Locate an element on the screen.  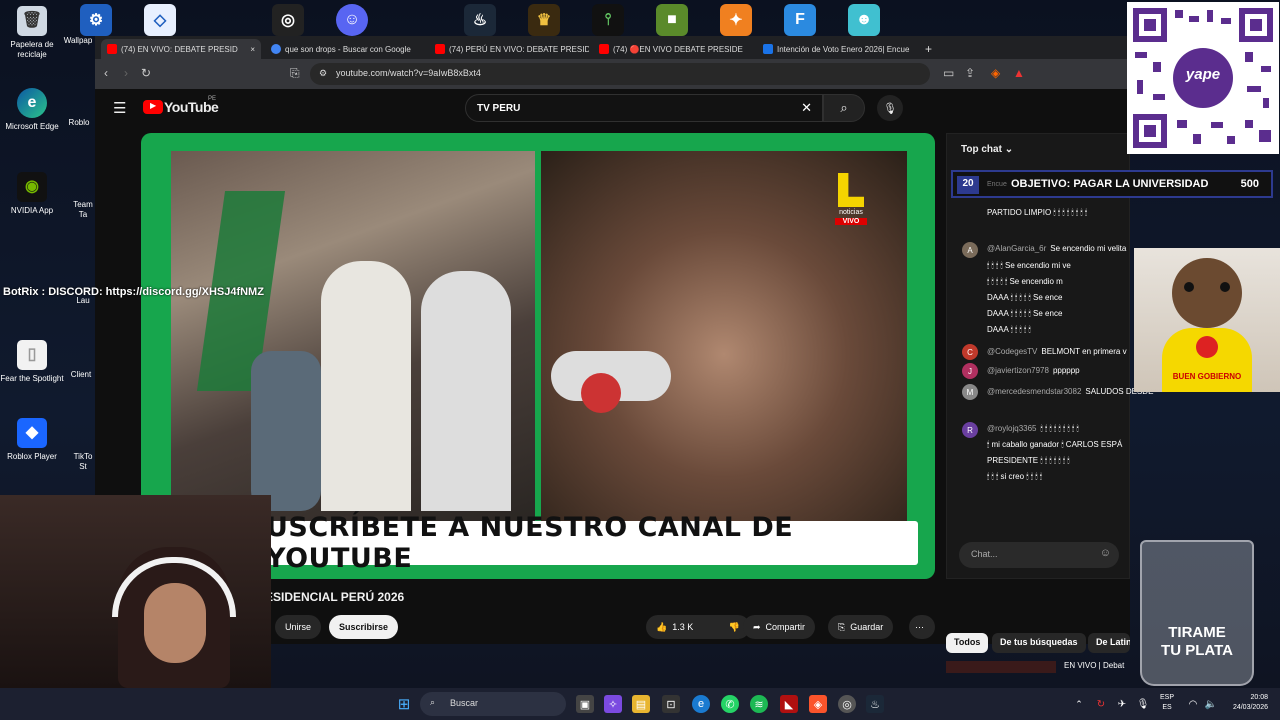
desktop-icon-fear-spotlight: ▯ Fear the Spotlight is located at coordinates (32, 362).